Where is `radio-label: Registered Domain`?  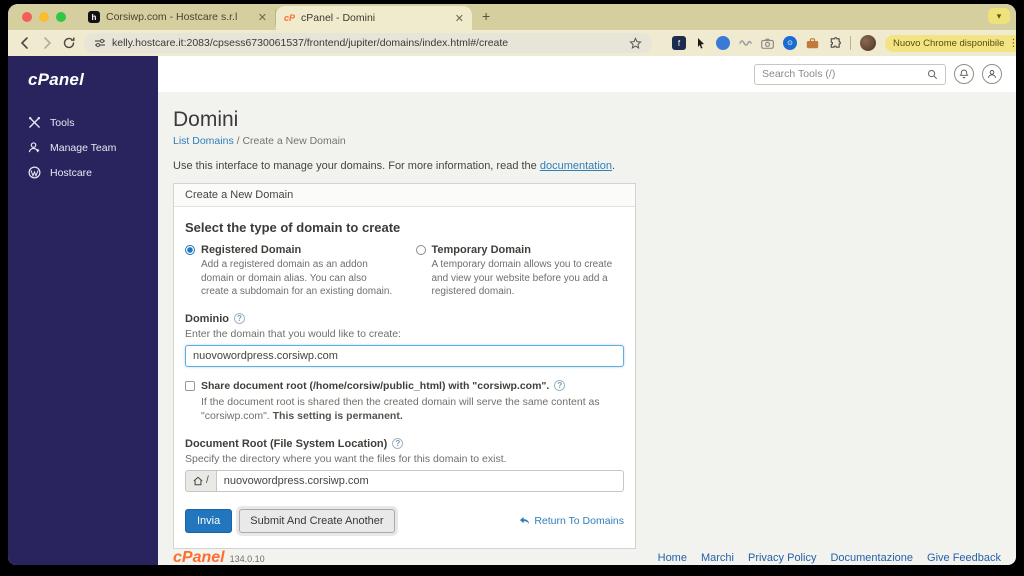 radio-label: Registered Domain is located at coordinates (251, 250).